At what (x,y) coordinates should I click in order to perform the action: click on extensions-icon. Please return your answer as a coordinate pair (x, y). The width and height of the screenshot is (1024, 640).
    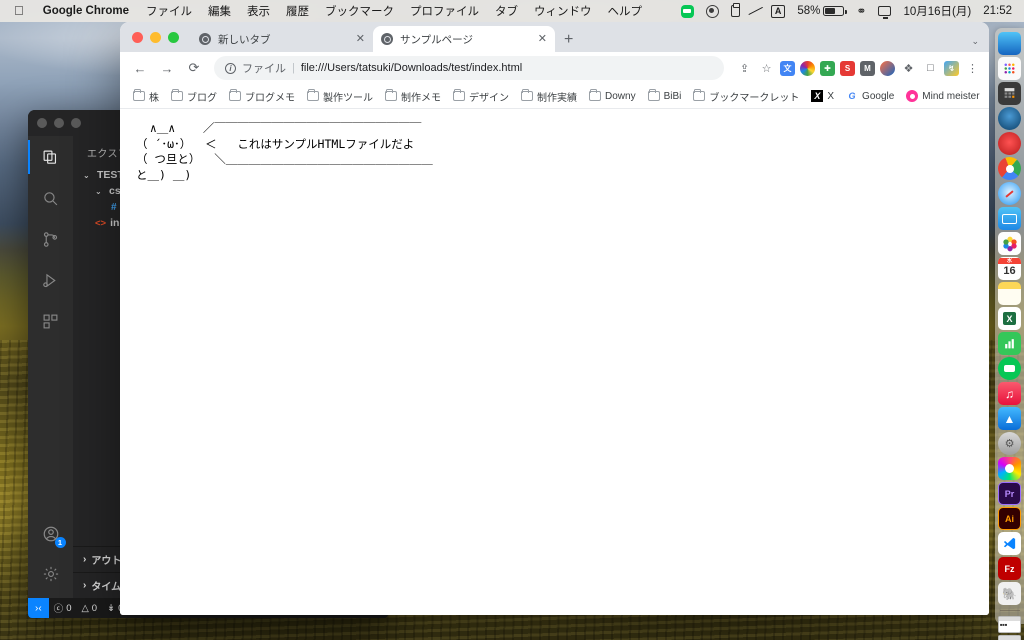
    Looking at the image, I should click on (51, 321).